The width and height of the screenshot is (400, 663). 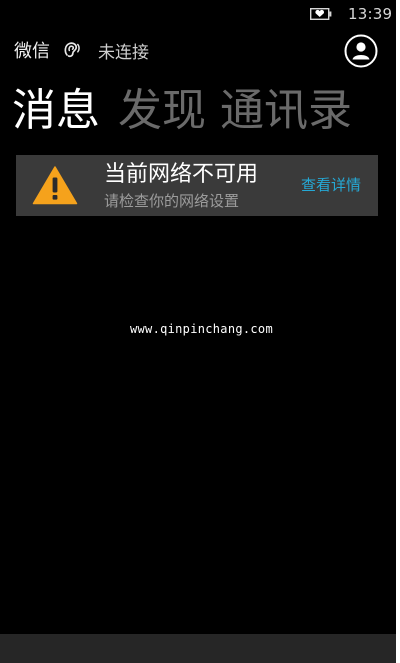 I want to click on person-icon, so click(x=361, y=51).